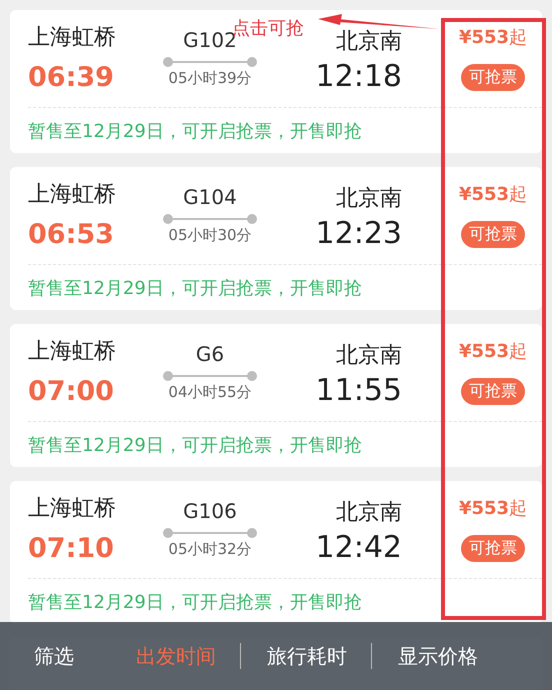 Image resolution: width=552 pixels, height=690 pixels. What do you see at coordinates (359, 234) in the screenshot?
I see `arrival-time: 12:23` at bounding box center [359, 234].